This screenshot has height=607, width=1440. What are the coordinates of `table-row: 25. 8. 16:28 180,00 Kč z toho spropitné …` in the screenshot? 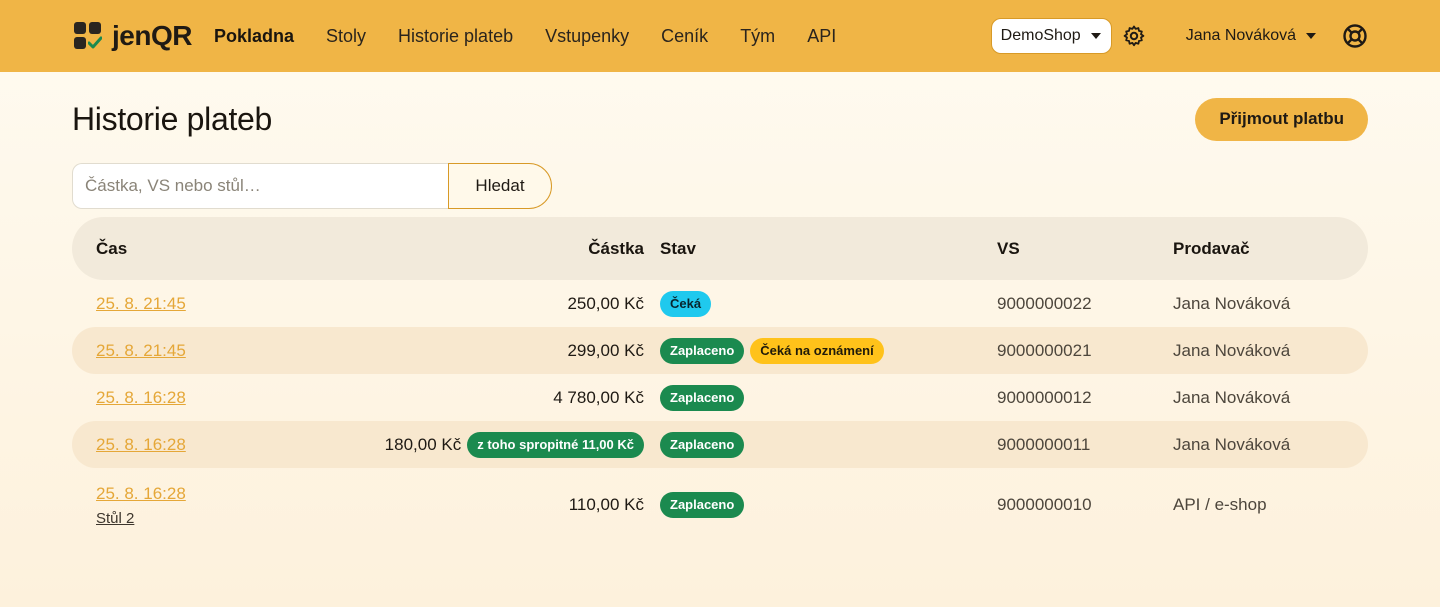 It's located at (720, 444).